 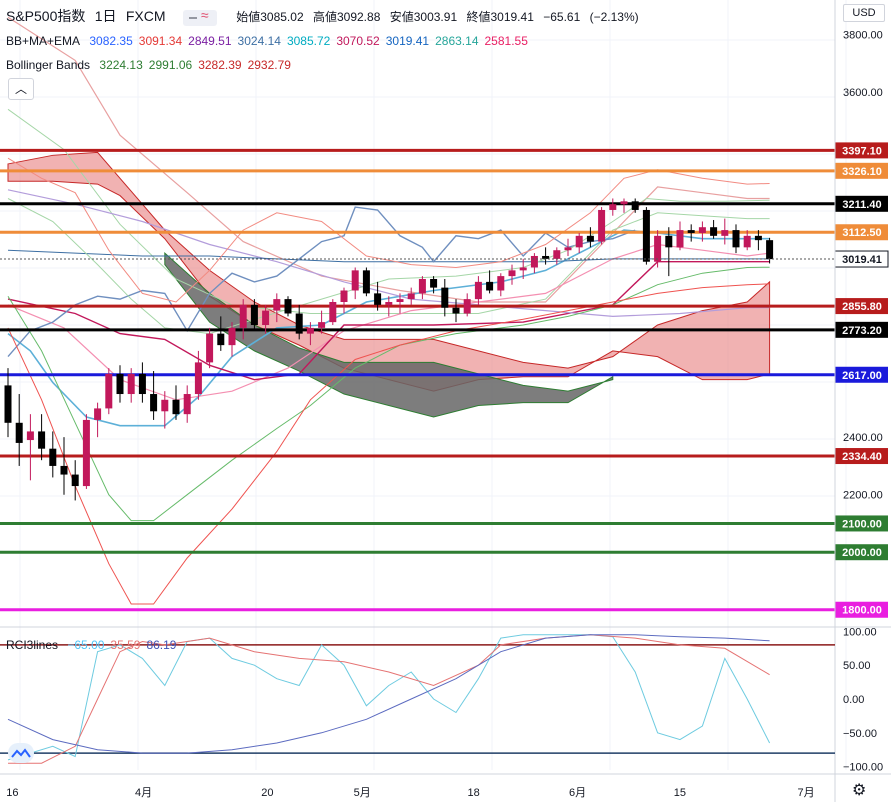 What do you see at coordinates (853, 700) in the screenshot?
I see `rci-tick-label: 0.00` at bounding box center [853, 700].